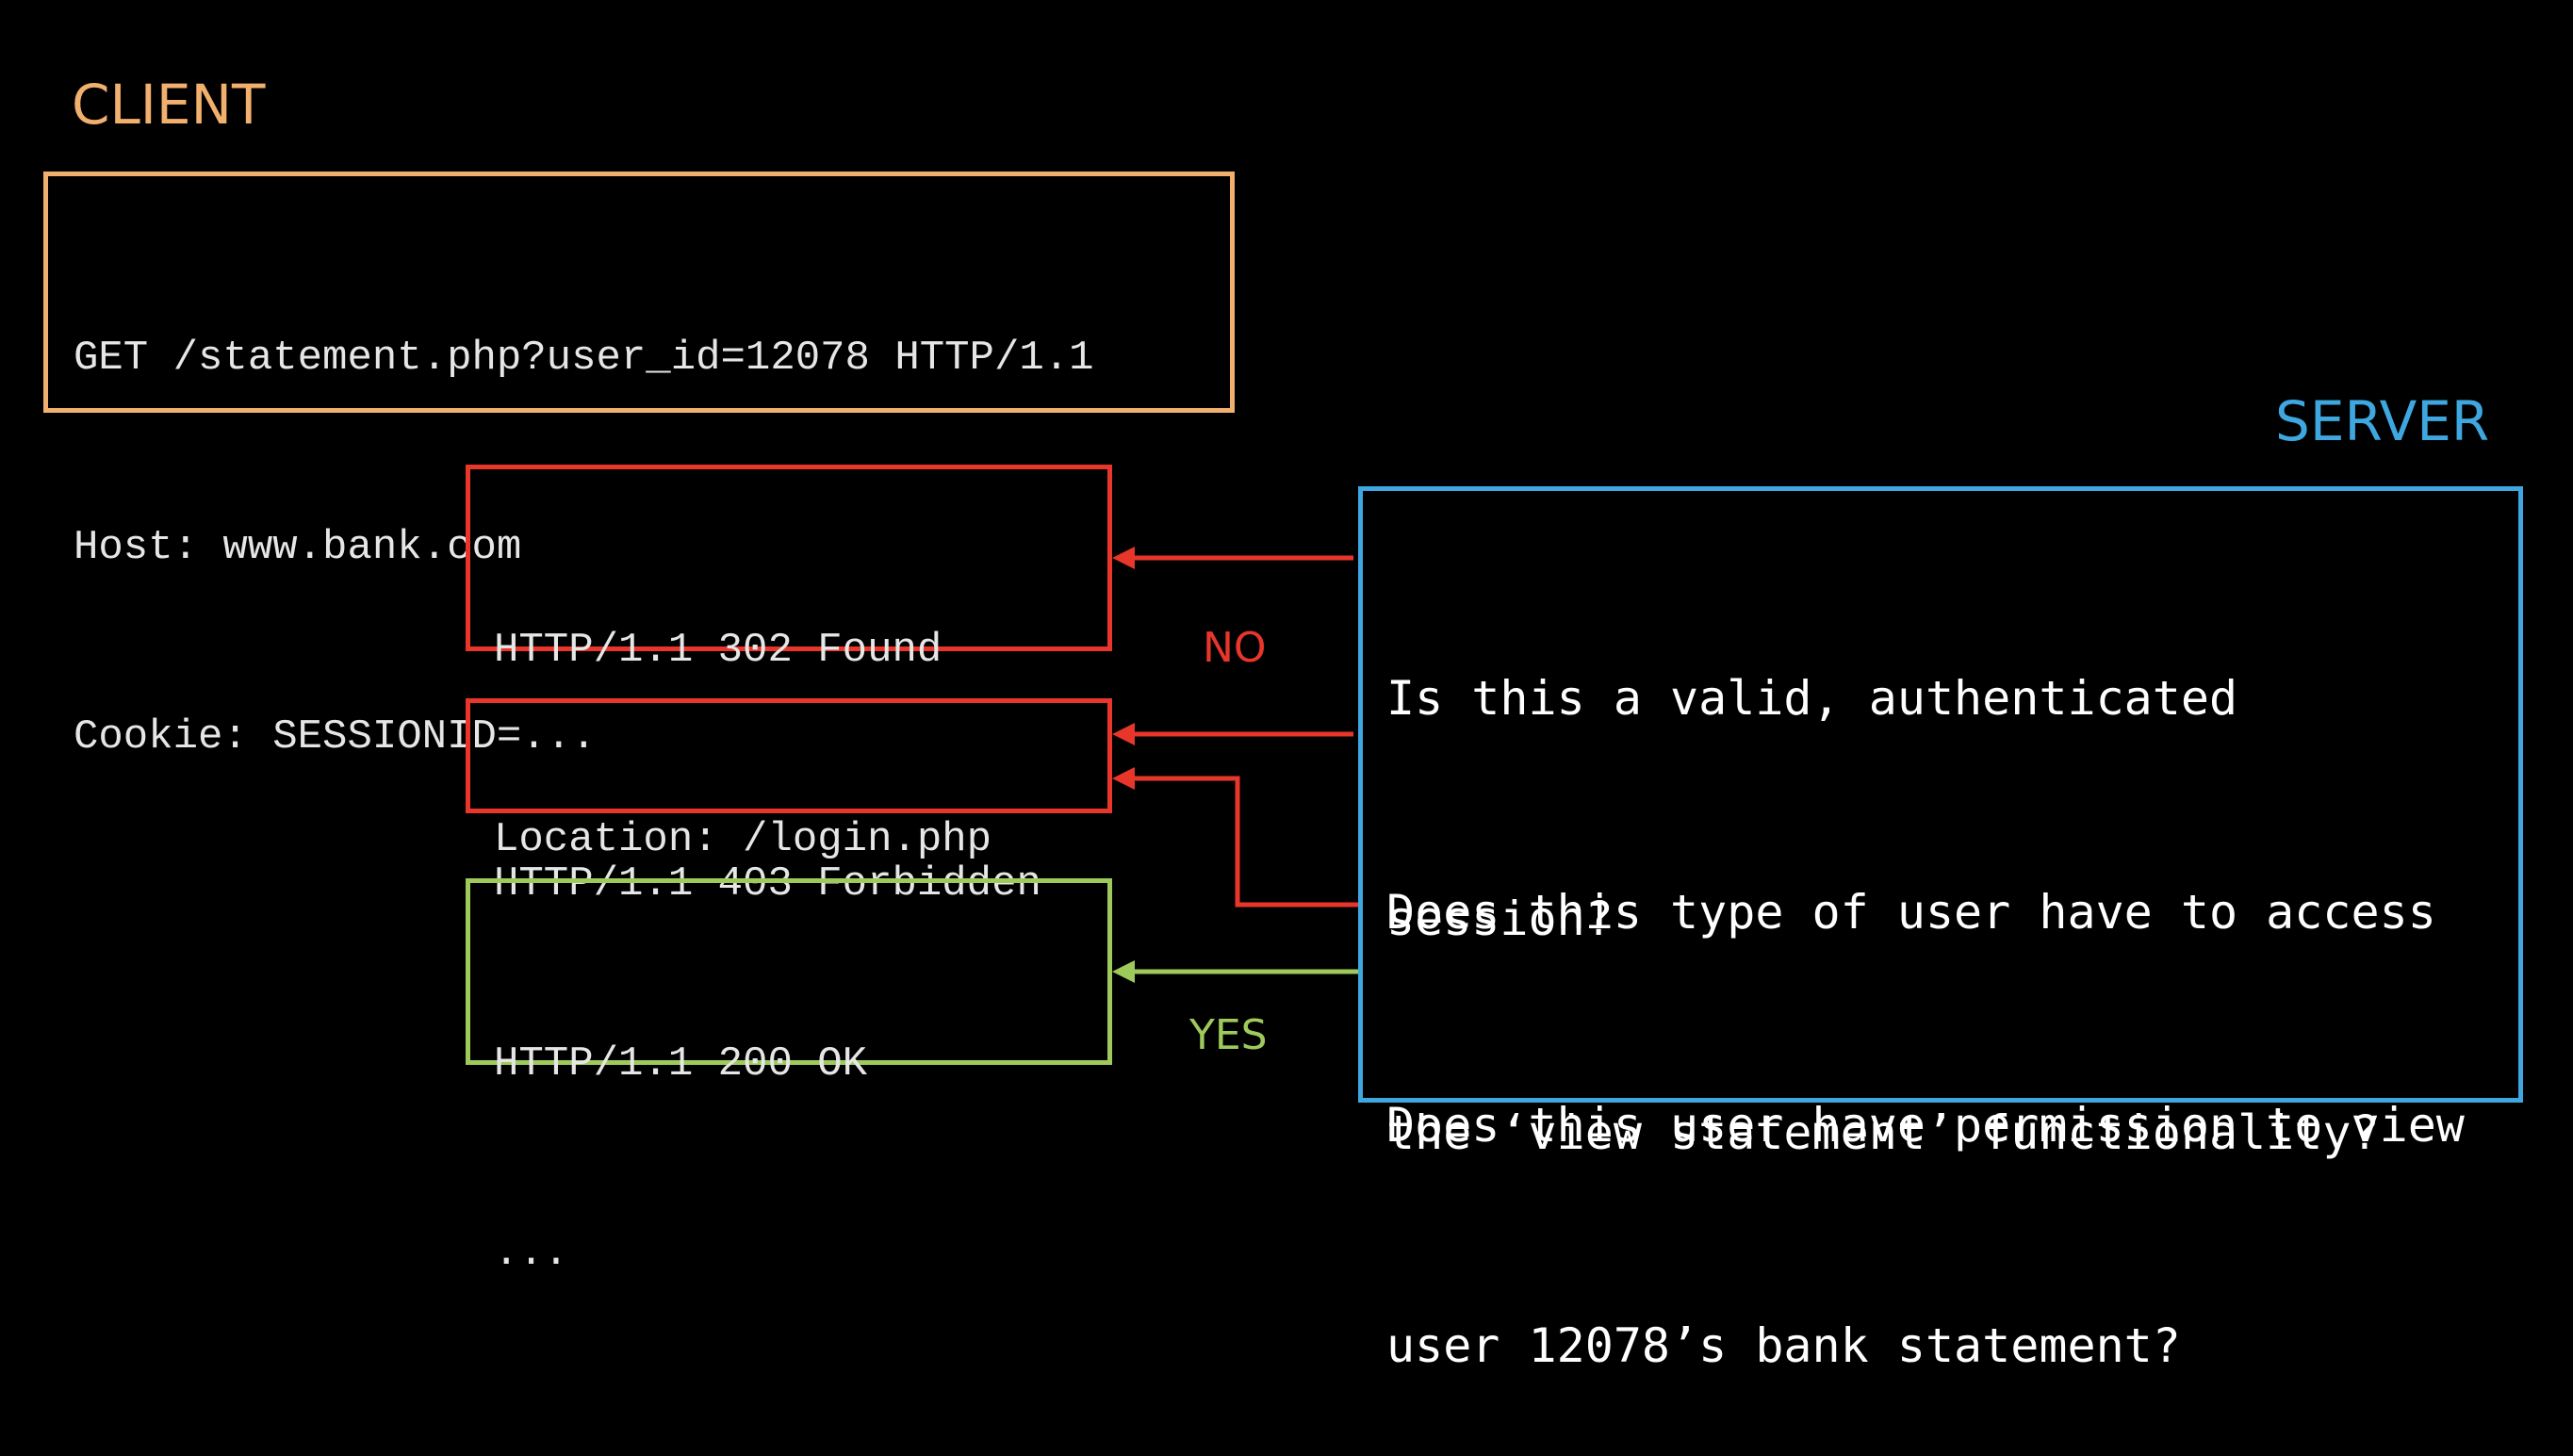 This screenshot has height=1456, width=2573. What do you see at coordinates (1228, 1035) in the screenshot?
I see `edge-label-yes: YES` at bounding box center [1228, 1035].